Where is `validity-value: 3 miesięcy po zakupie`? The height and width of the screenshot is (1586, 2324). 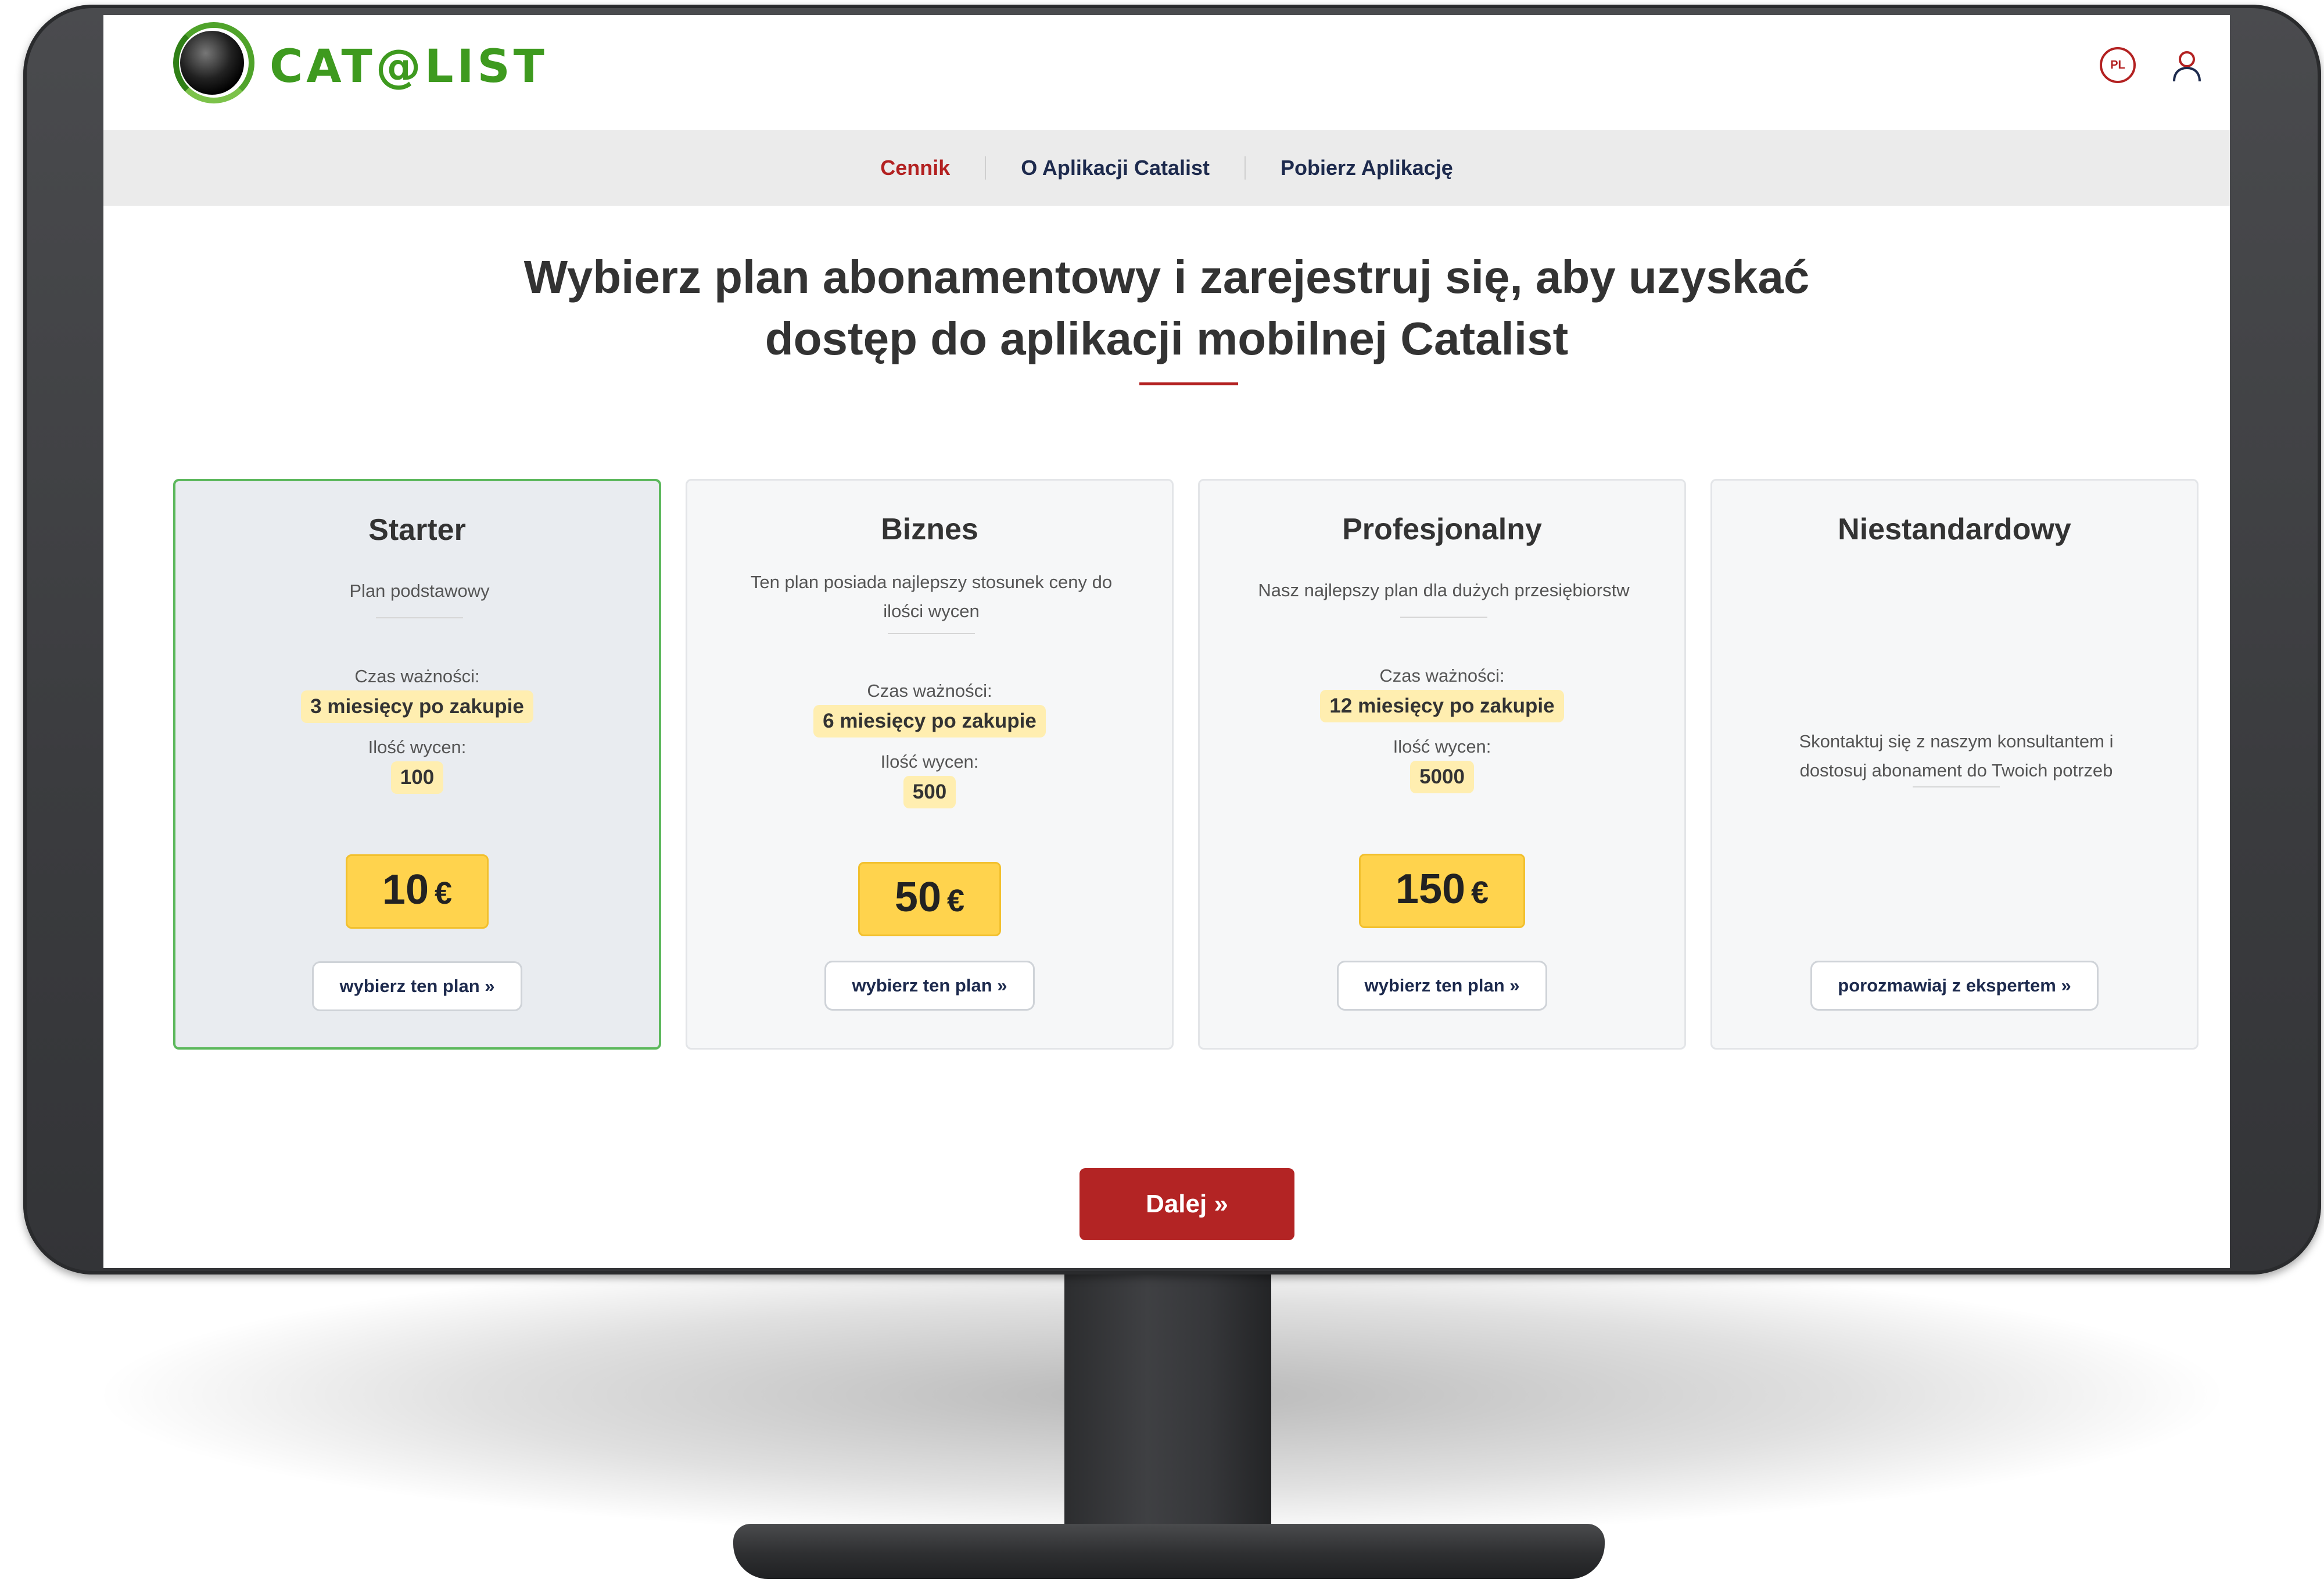 validity-value: 3 miesięcy po zakupie is located at coordinates (417, 706).